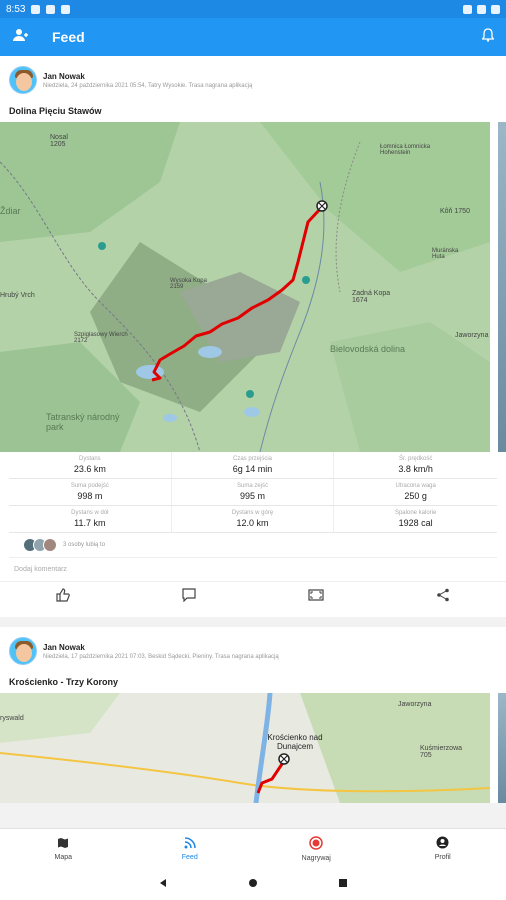 The width and height of the screenshot is (506, 900). Describe the element at coordinates (252, 486) in the screenshot. I see `stat-label: Suma zejść` at that location.